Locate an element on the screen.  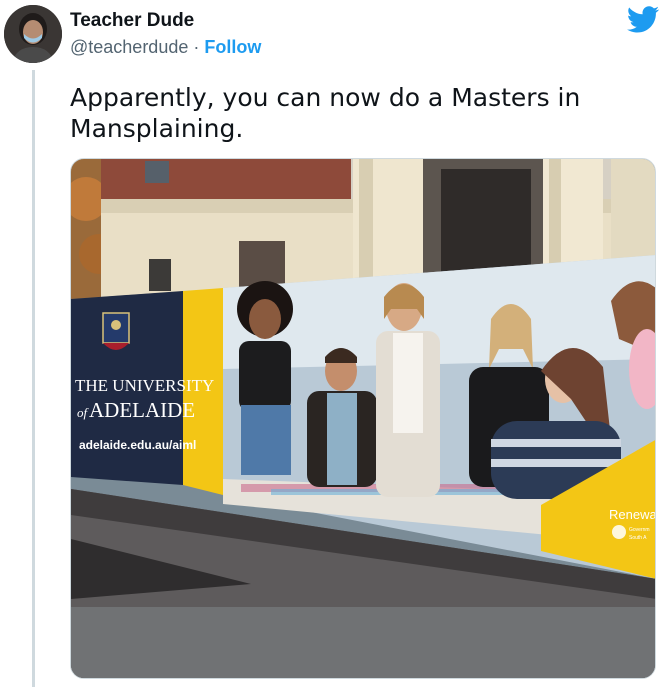
billboard-line2: ADELAIDE is located at coordinates (142, 410).